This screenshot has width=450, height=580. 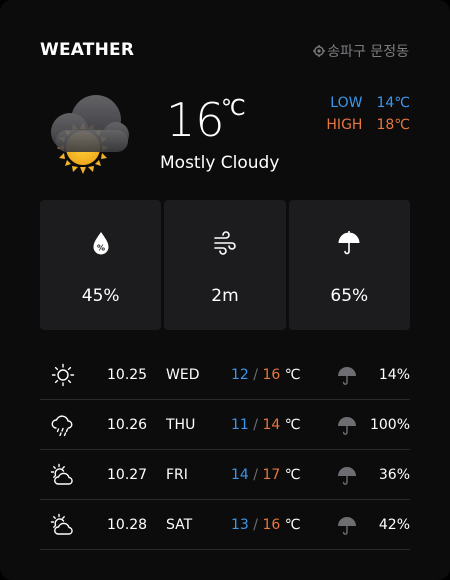 What do you see at coordinates (319, 51) in the screenshot?
I see `location-target-icon` at bounding box center [319, 51].